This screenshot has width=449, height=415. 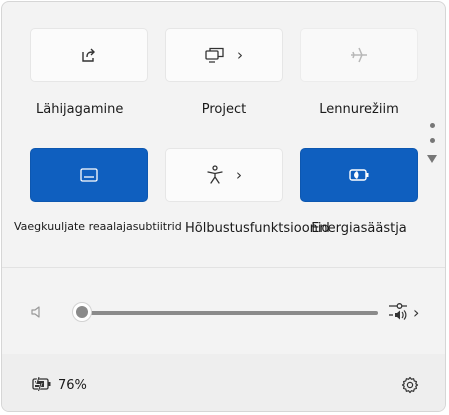 I want to click on scroll-down-icon, so click(x=432, y=159).